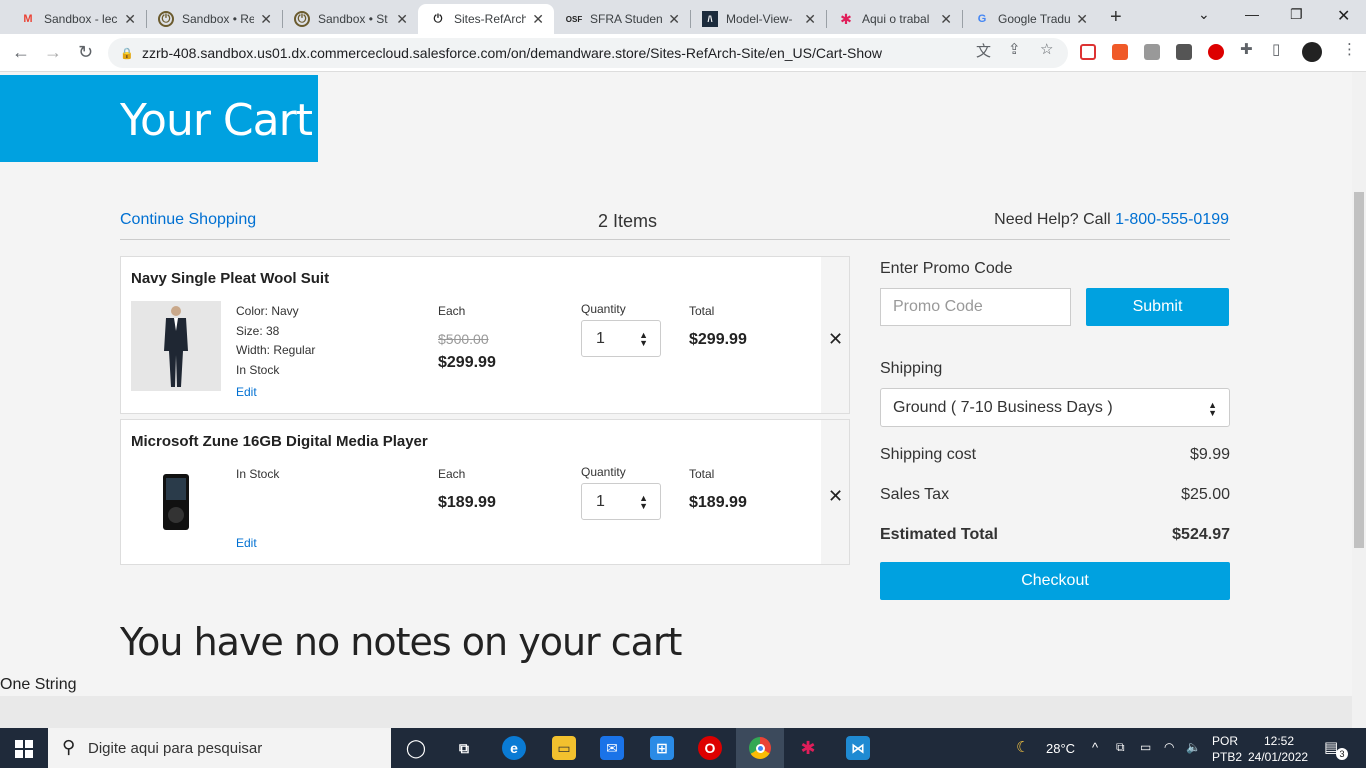  I want to click on cart-banner: Your Cart, so click(159, 118).